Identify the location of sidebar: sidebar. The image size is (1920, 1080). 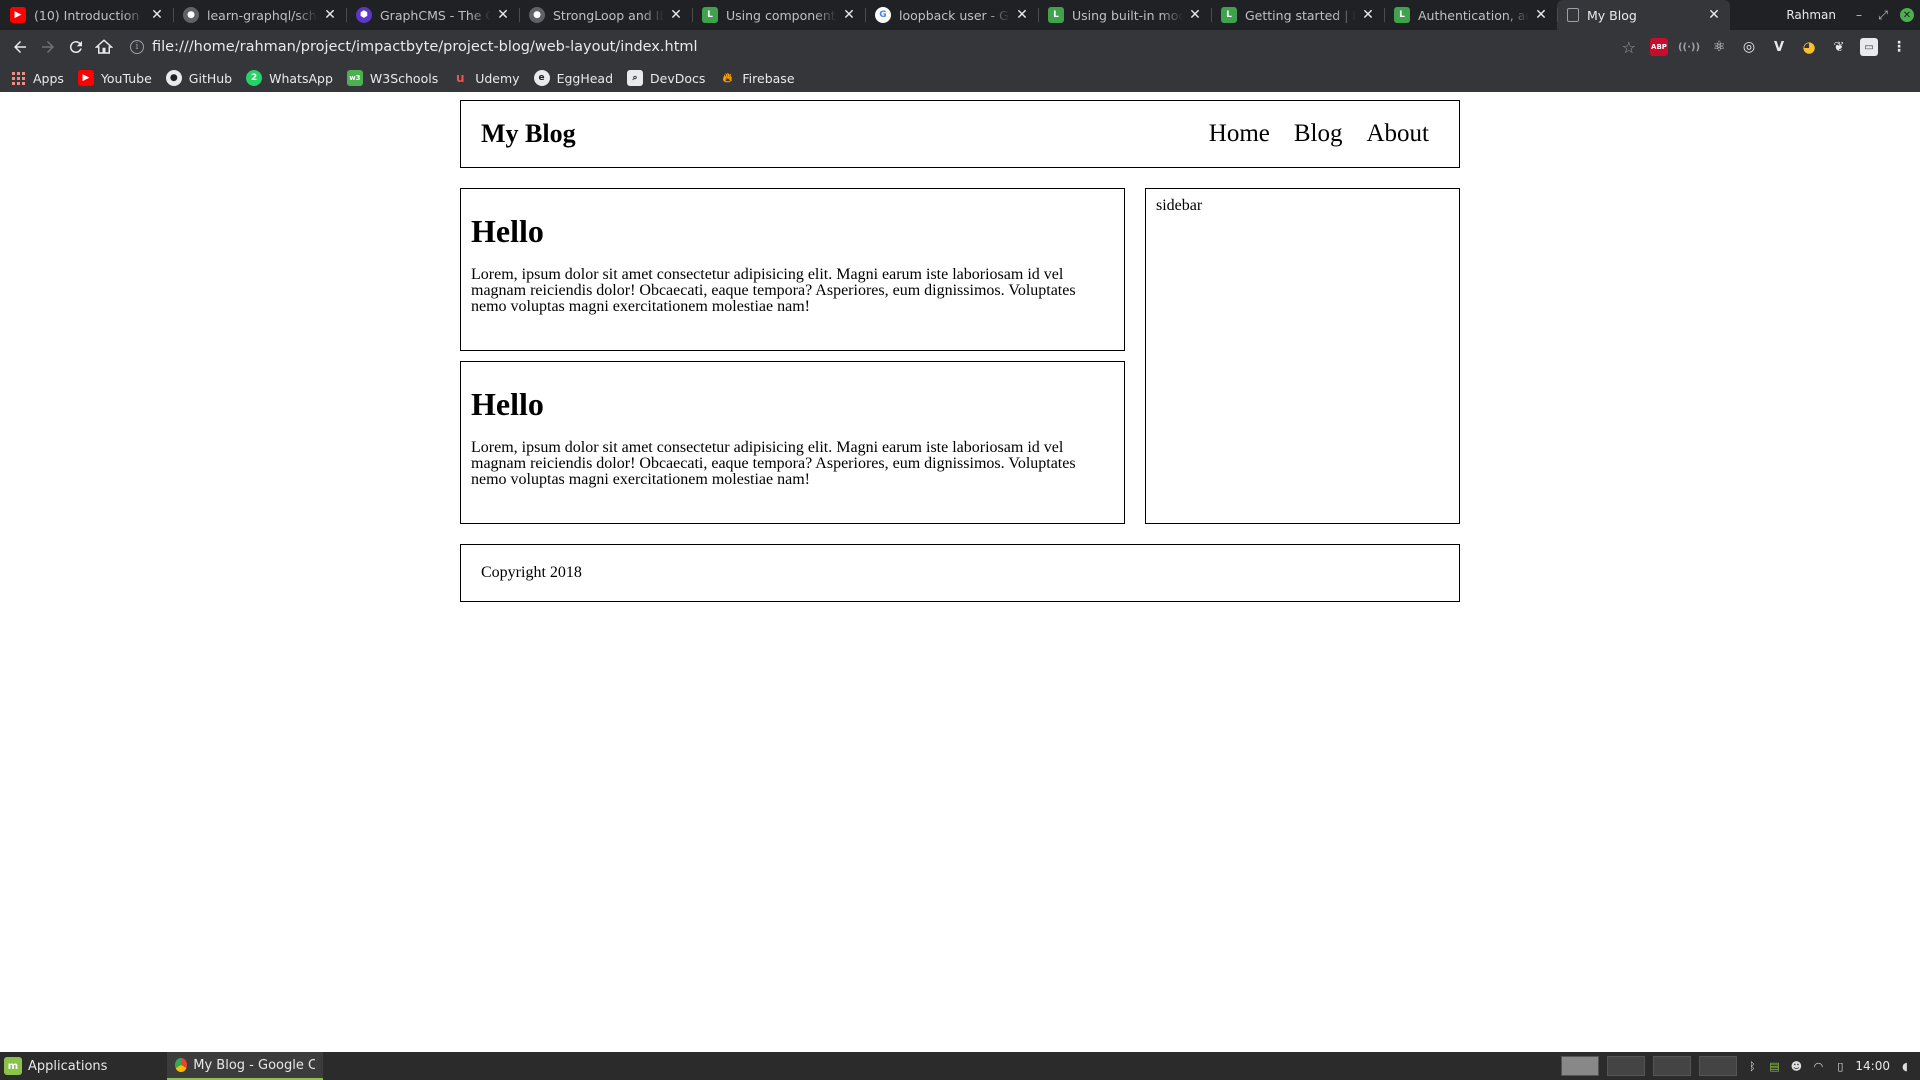
(1302, 356).